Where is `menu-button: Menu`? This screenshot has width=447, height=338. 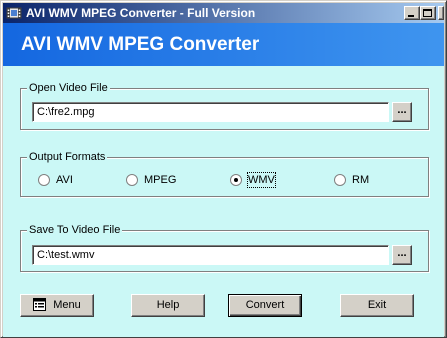
menu-button: Menu is located at coordinates (57, 305).